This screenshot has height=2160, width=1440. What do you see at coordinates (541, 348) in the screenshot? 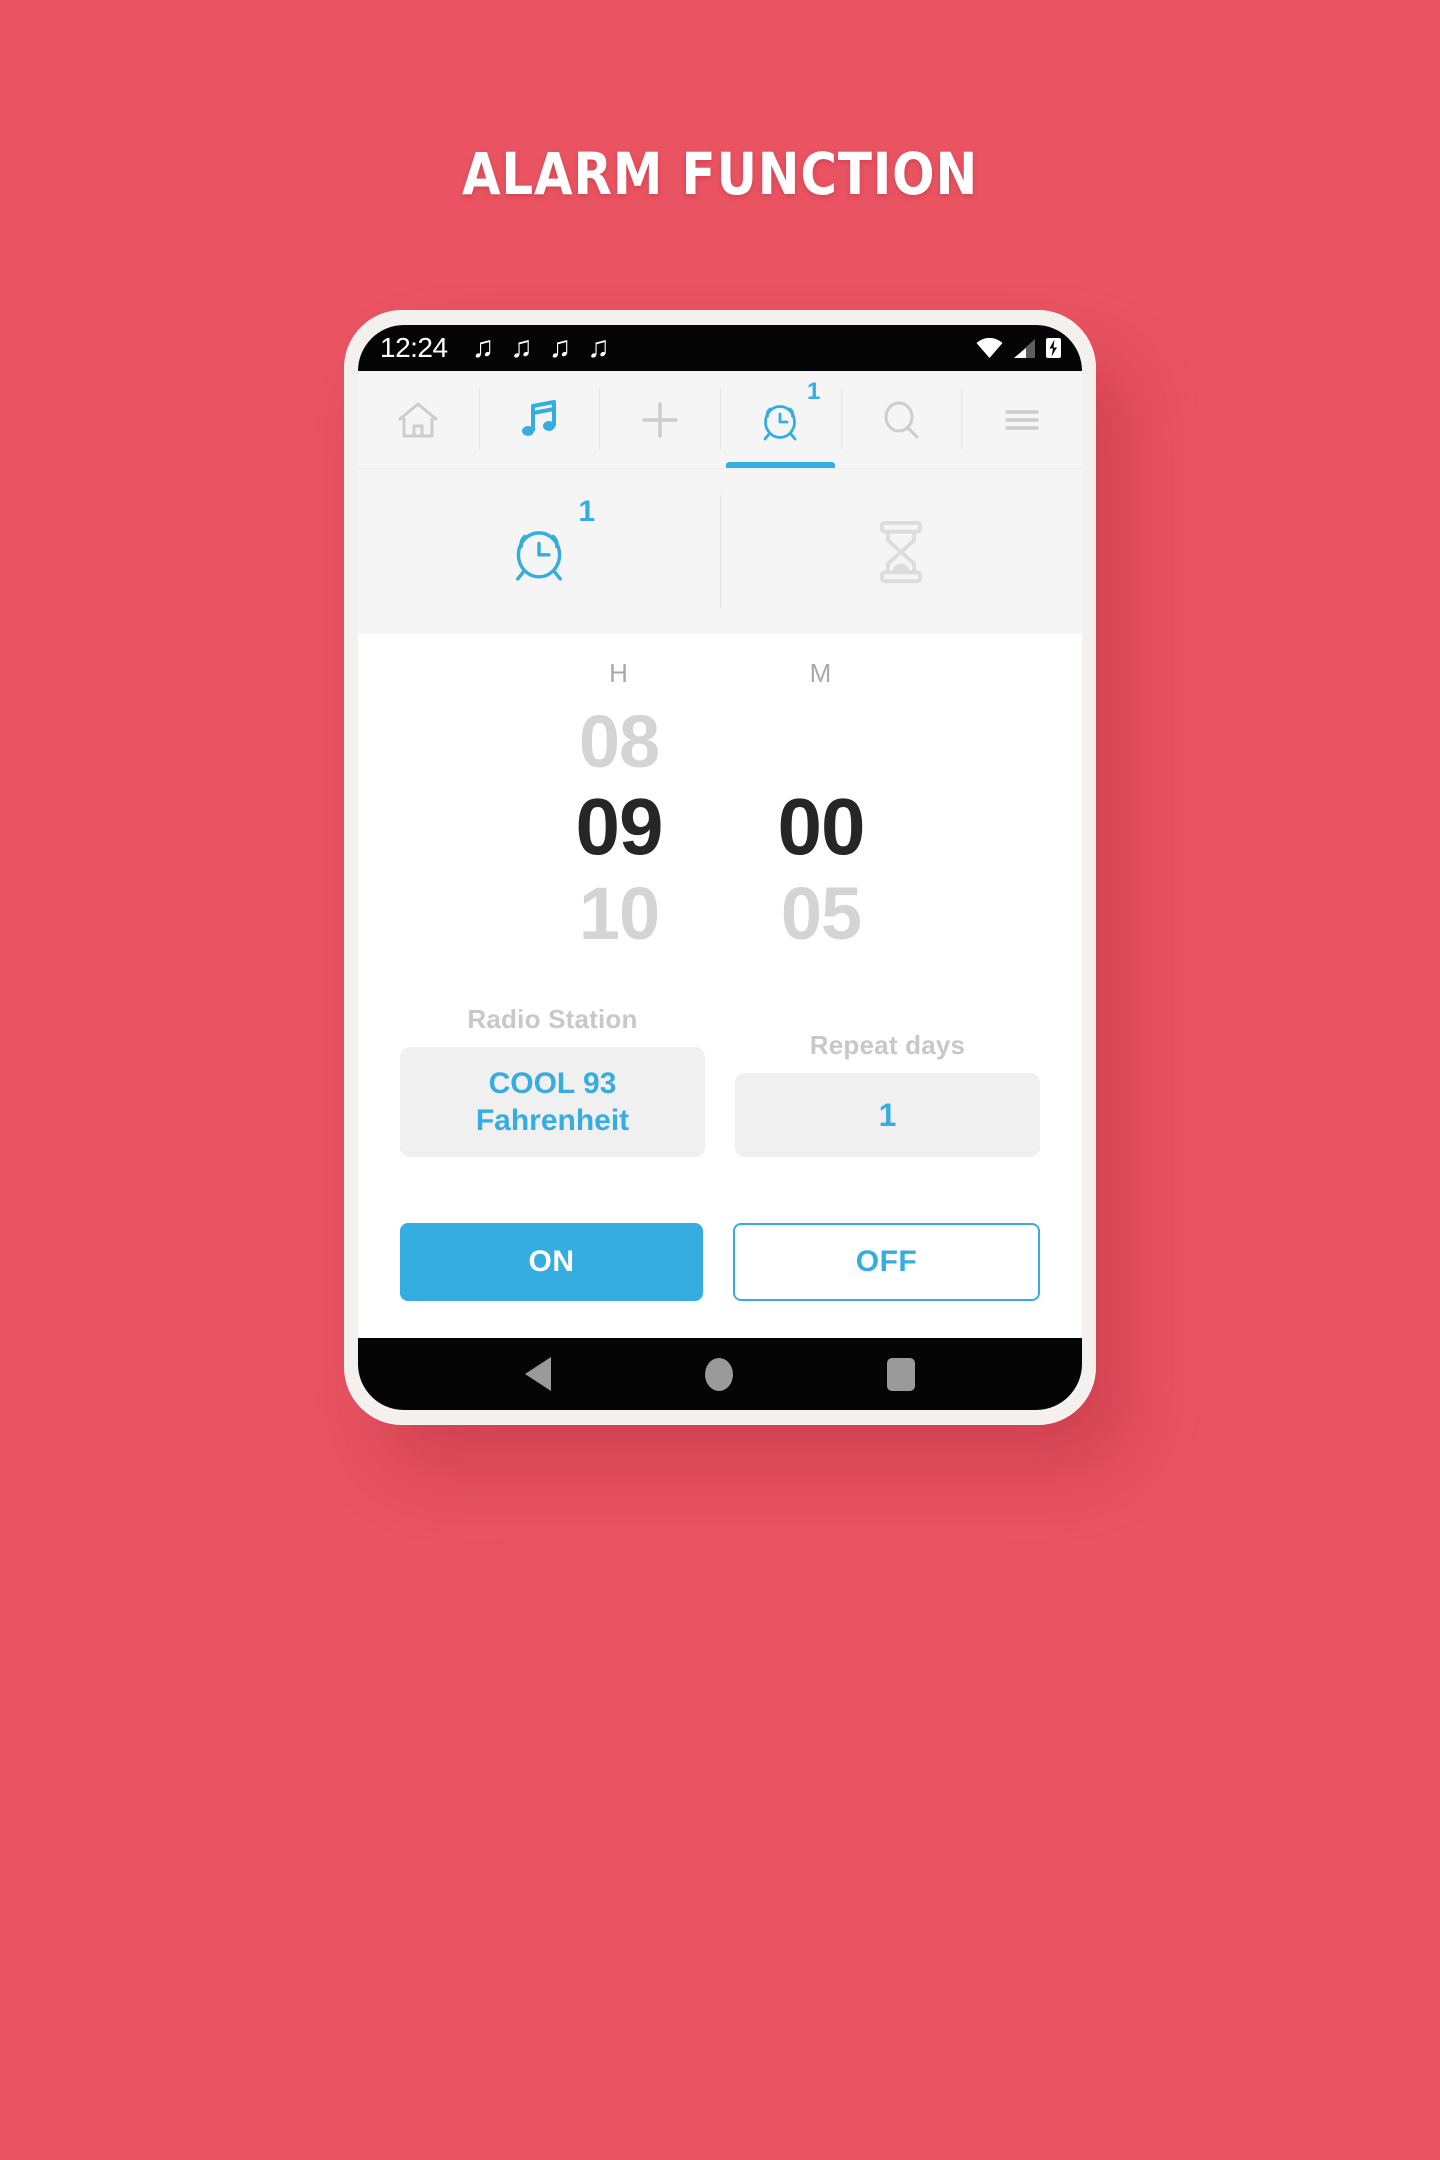
I see `status-music-notes: ♫ ♫ ♫ ♫` at bounding box center [541, 348].